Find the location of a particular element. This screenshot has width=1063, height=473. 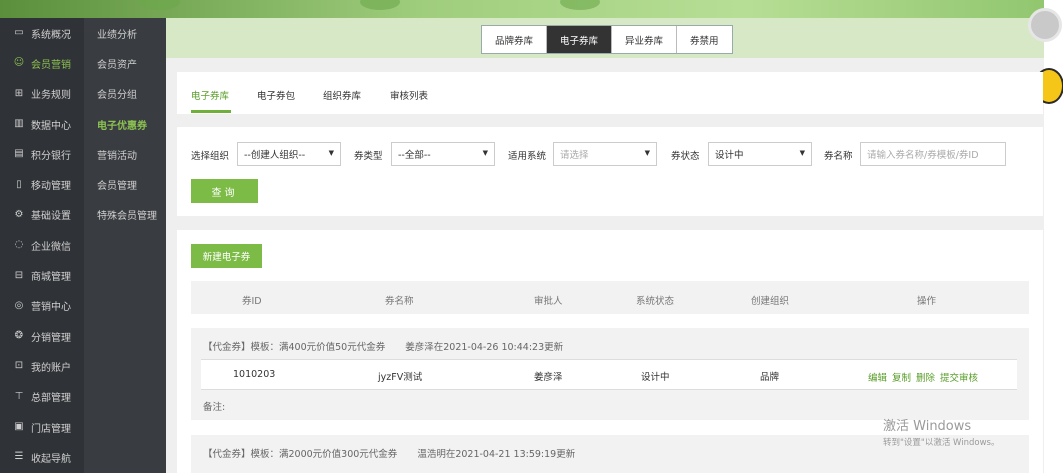

sidebar-item-store: ▣ 门店管理 is located at coordinates (42, 427).